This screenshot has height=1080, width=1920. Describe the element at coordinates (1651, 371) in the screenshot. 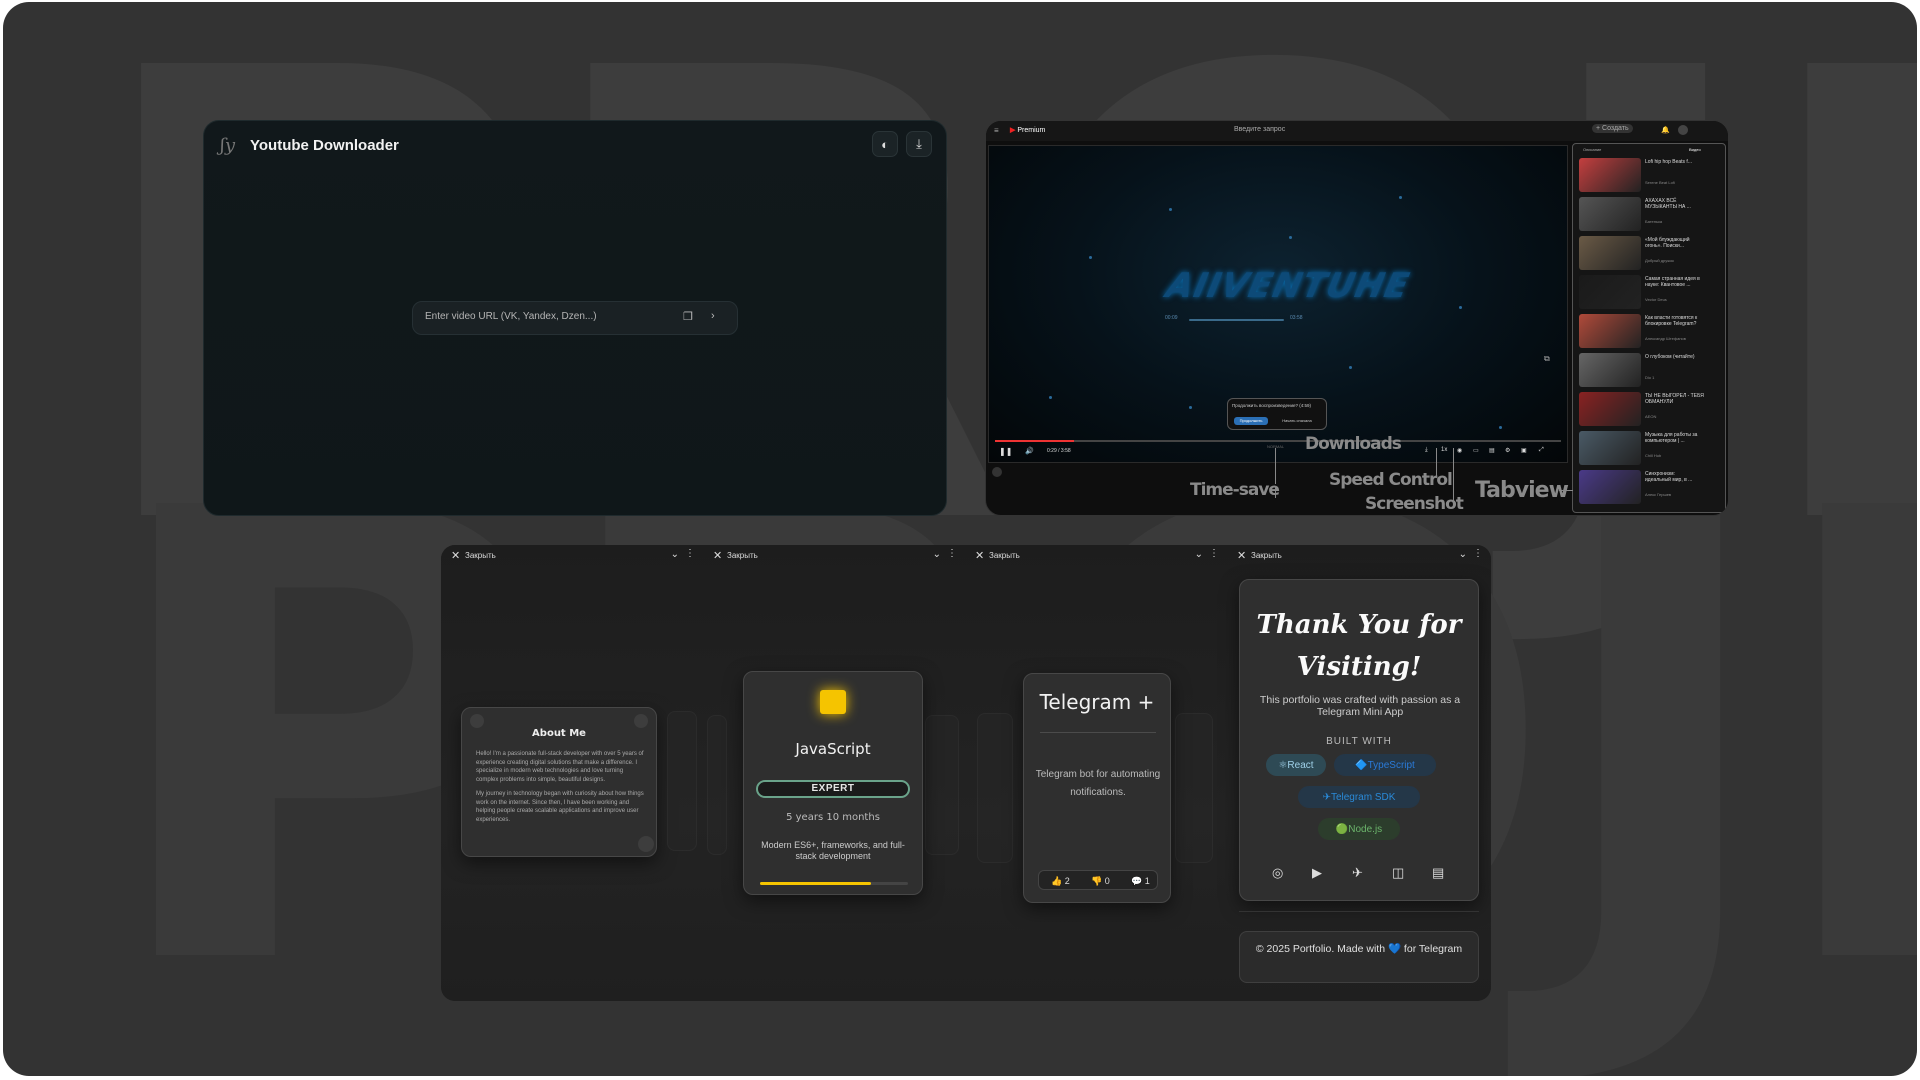

I see `sidebar-video-item: О глубоком (читайте) Dio 1` at that location.